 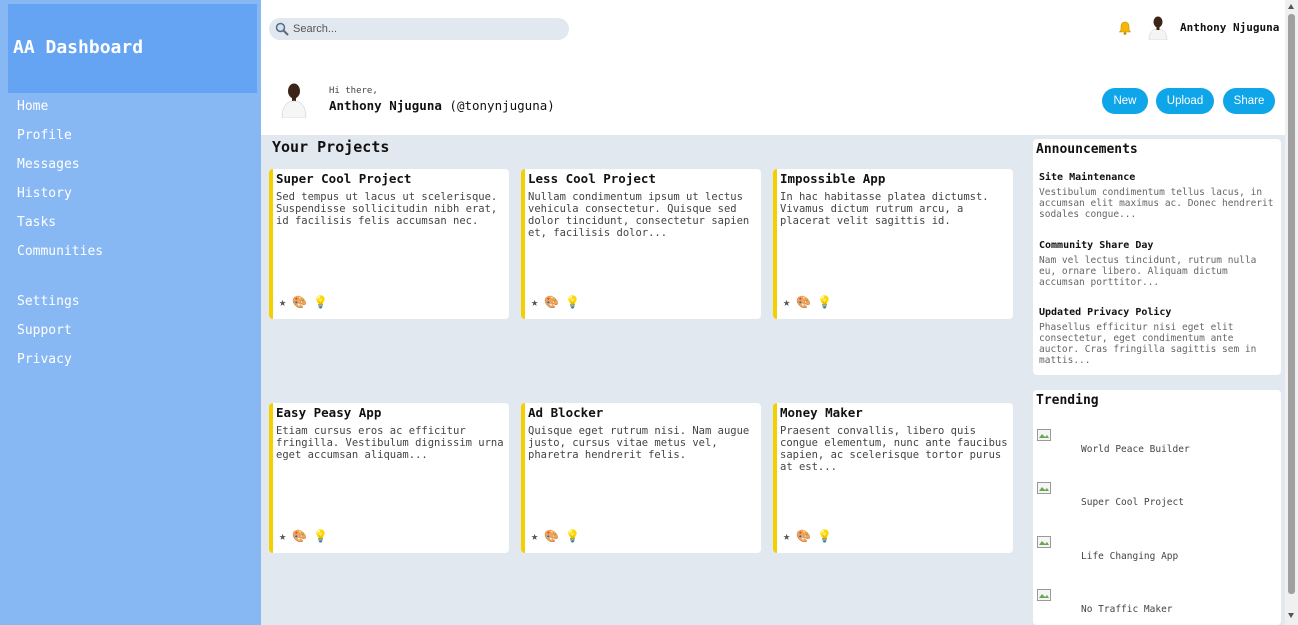 I want to click on search-input, so click(x=428, y=29).